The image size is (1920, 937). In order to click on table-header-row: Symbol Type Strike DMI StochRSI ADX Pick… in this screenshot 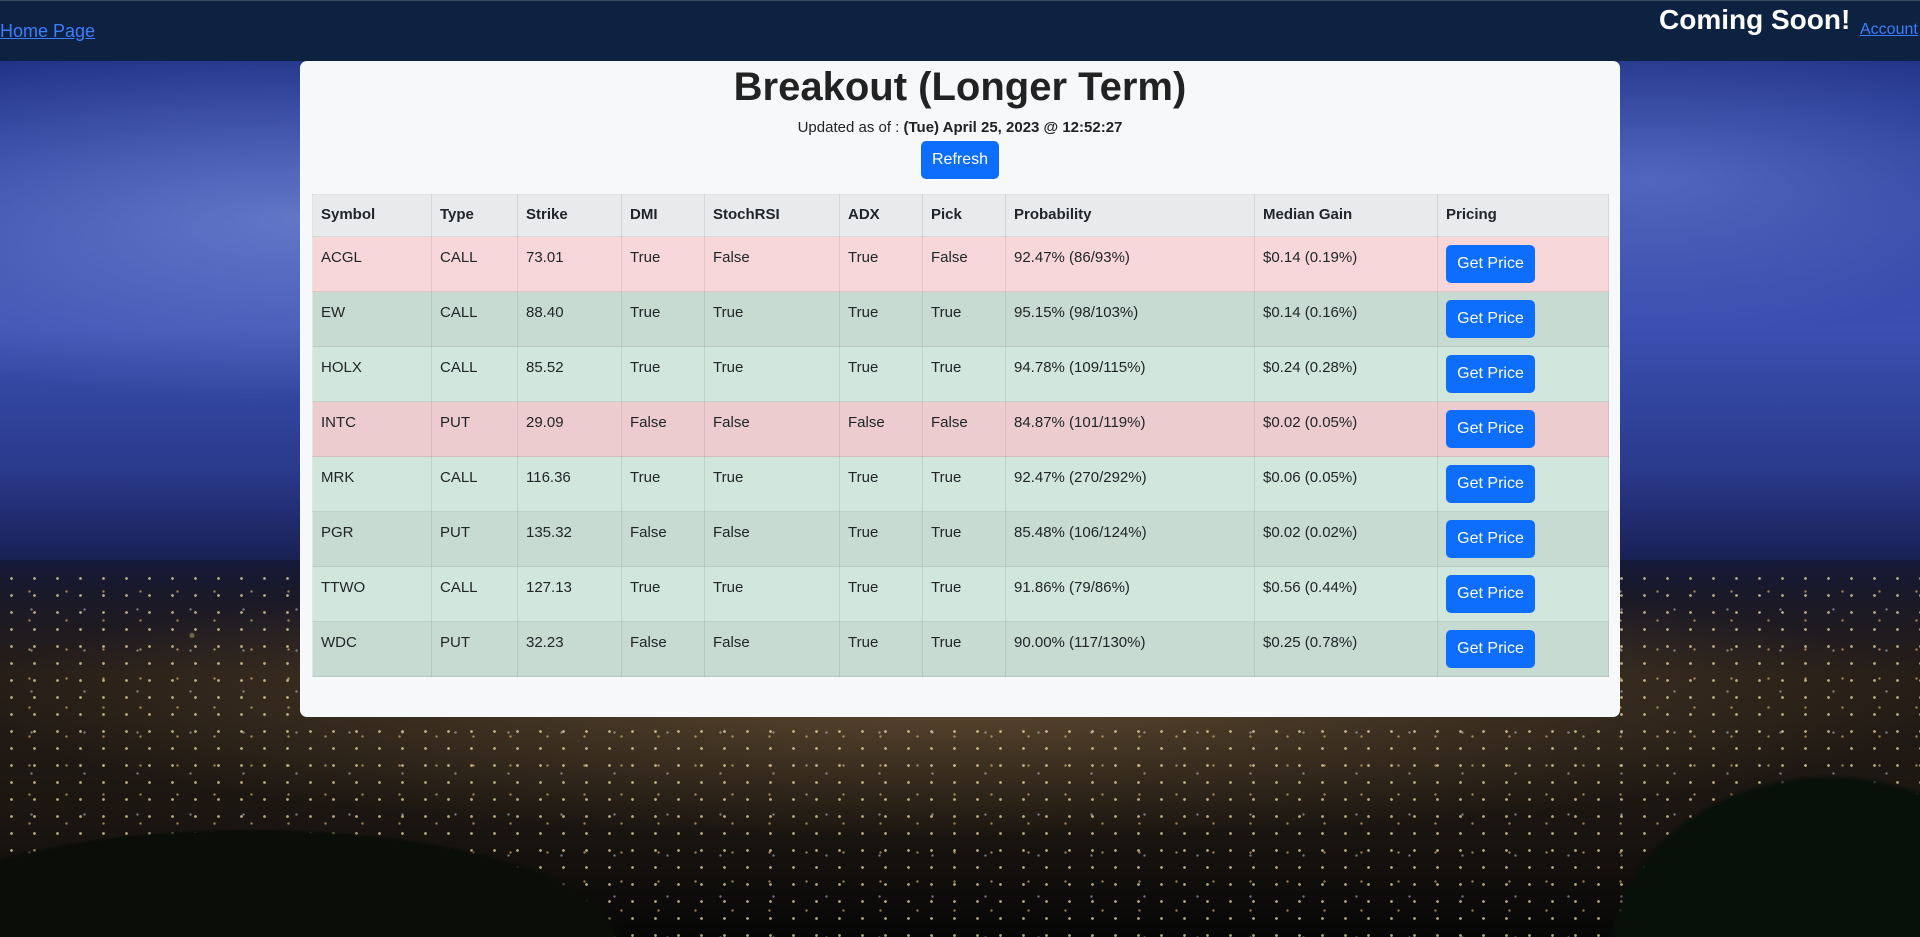, I will do `click(960, 215)`.